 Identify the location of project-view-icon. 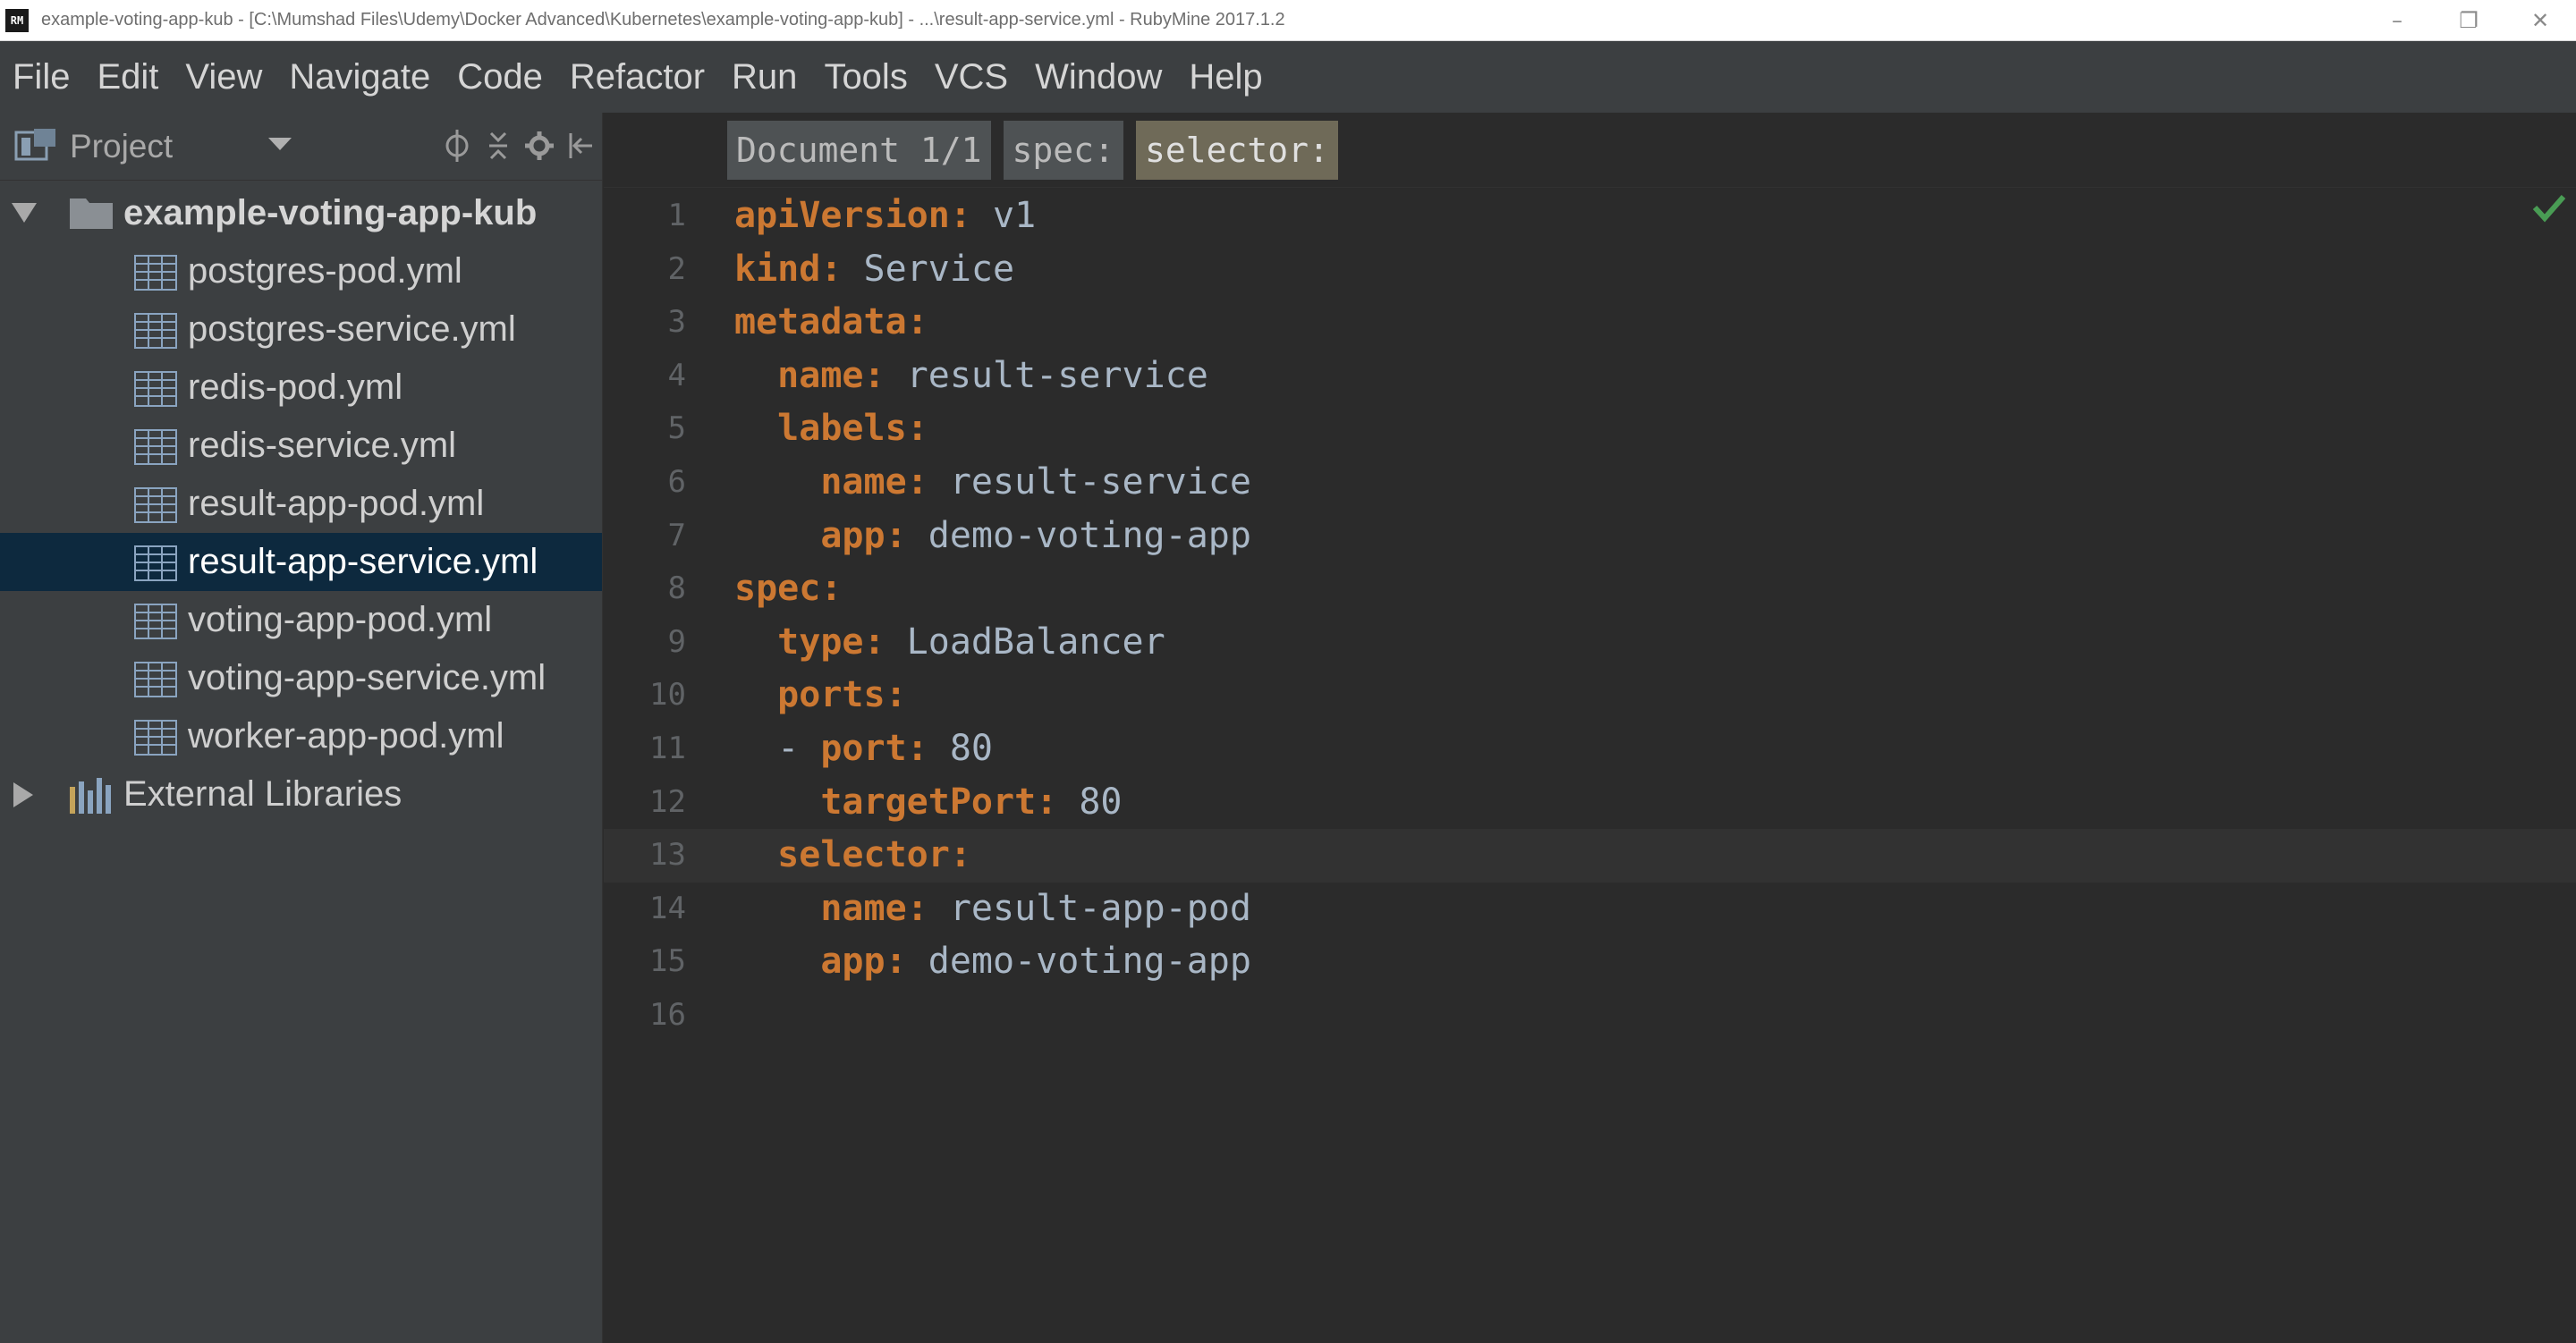
(35, 146).